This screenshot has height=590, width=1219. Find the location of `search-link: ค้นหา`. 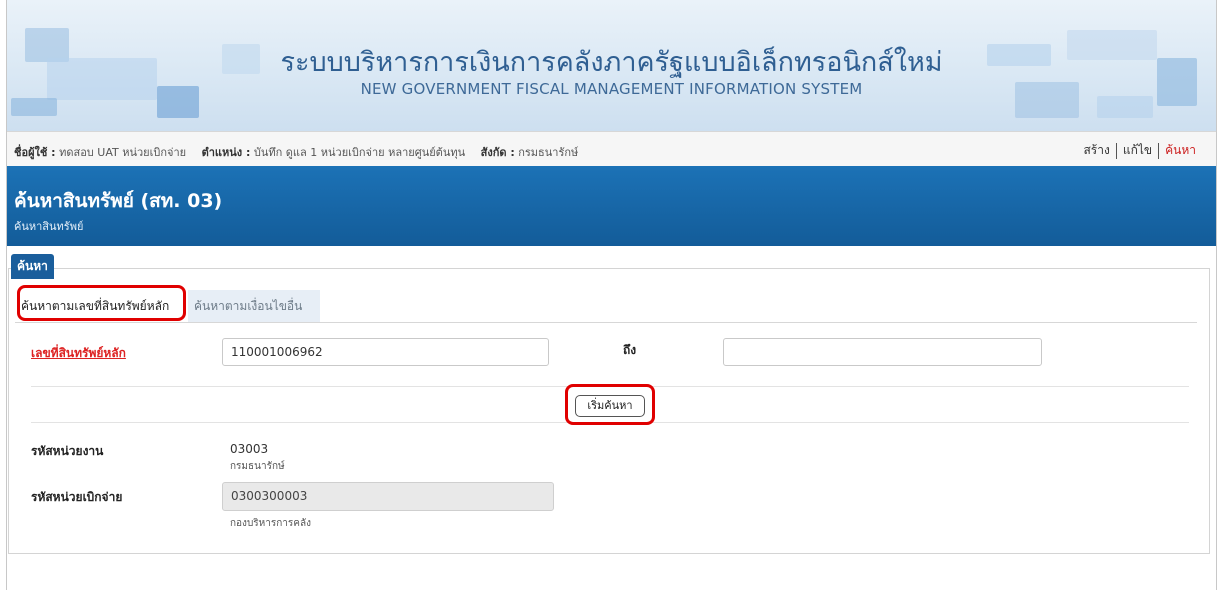

search-link: ค้นหา is located at coordinates (1180, 150).